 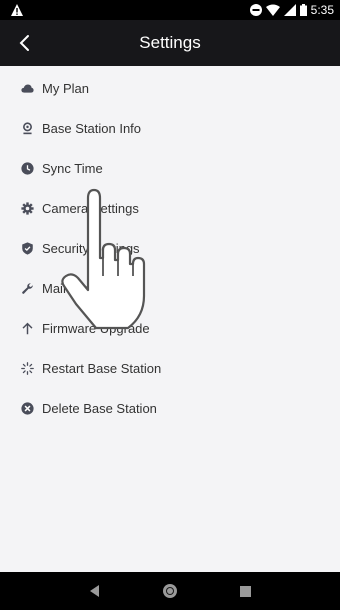 I want to click on base-station-icon, so click(x=27, y=128).